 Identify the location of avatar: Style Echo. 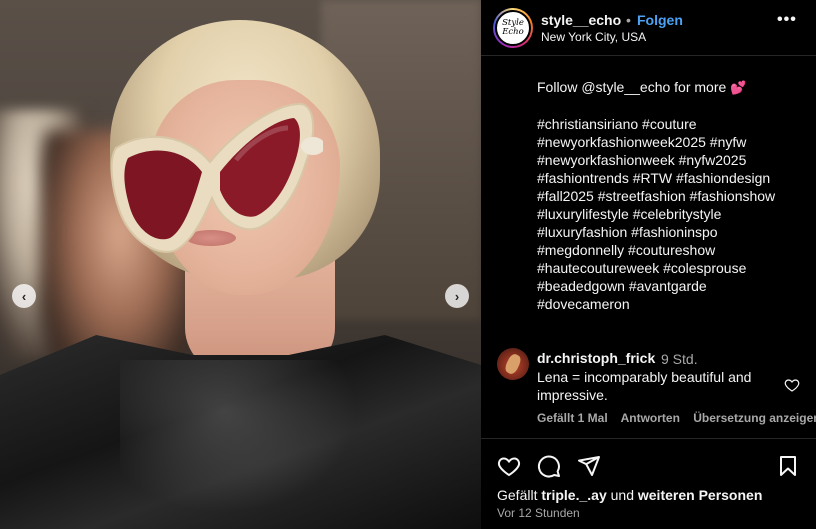
(513, 28).